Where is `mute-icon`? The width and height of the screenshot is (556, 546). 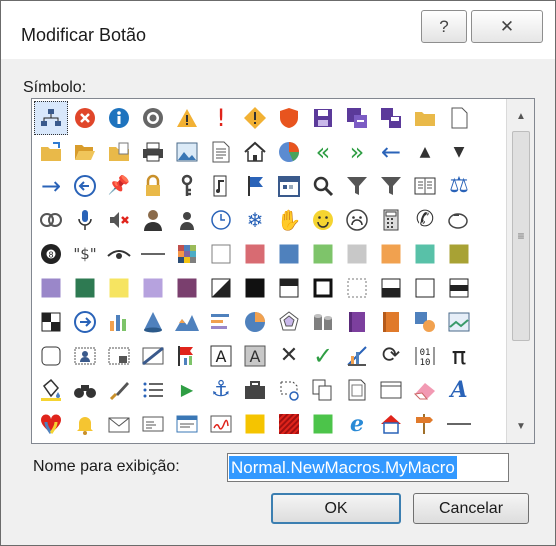 mute-icon is located at coordinates (119, 220).